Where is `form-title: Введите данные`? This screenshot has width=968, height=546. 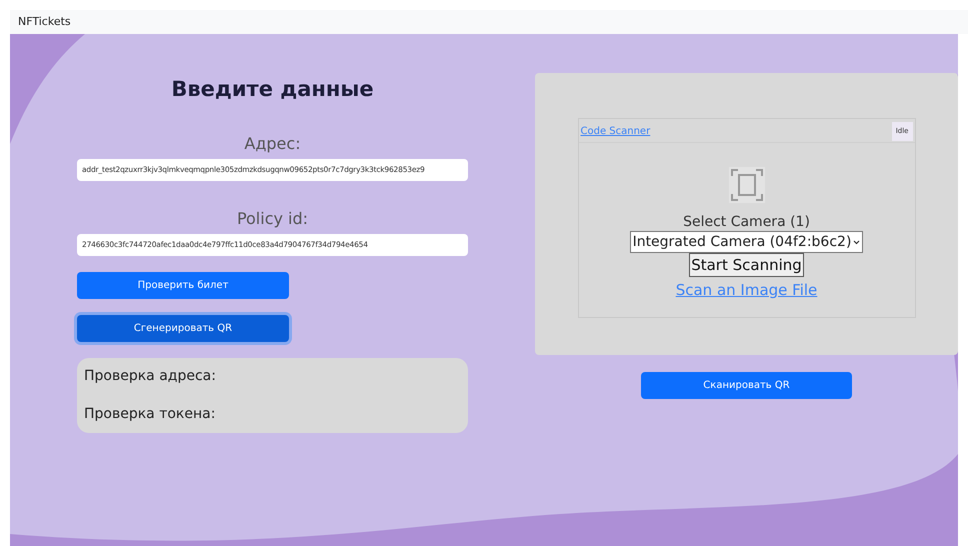
form-title: Введите данные is located at coordinates (272, 89).